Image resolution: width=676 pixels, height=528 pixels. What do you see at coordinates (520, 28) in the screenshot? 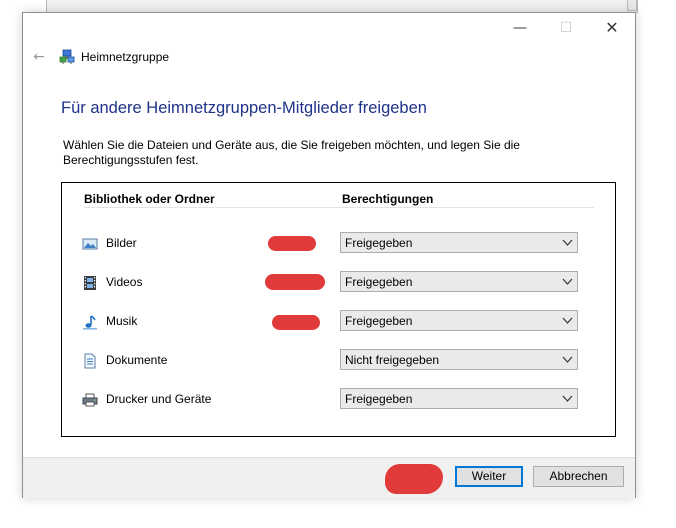
I see `minimize-button: —` at bounding box center [520, 28].